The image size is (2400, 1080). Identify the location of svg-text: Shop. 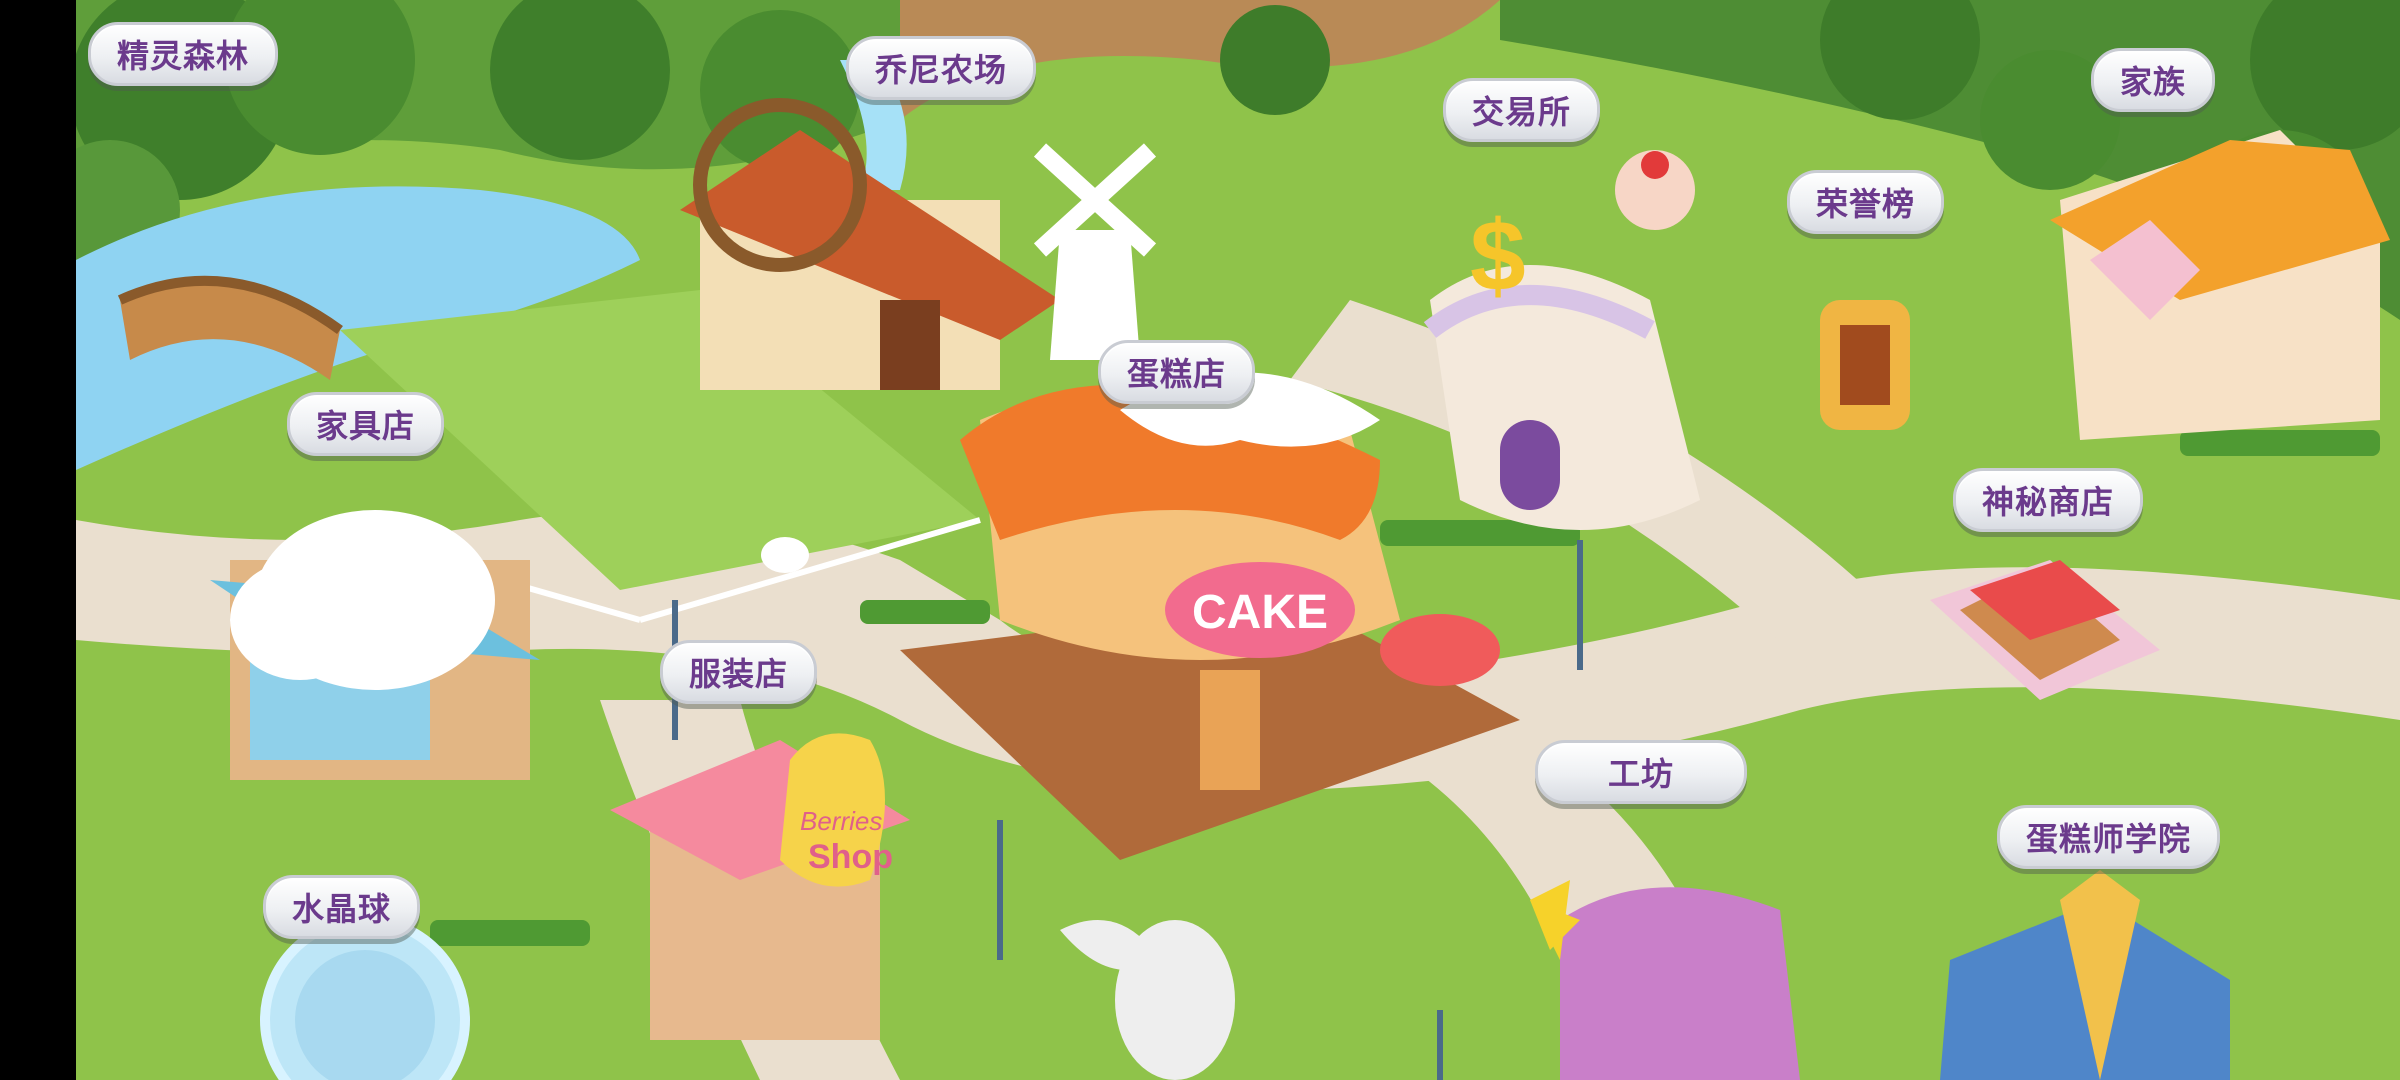
(850, 857).